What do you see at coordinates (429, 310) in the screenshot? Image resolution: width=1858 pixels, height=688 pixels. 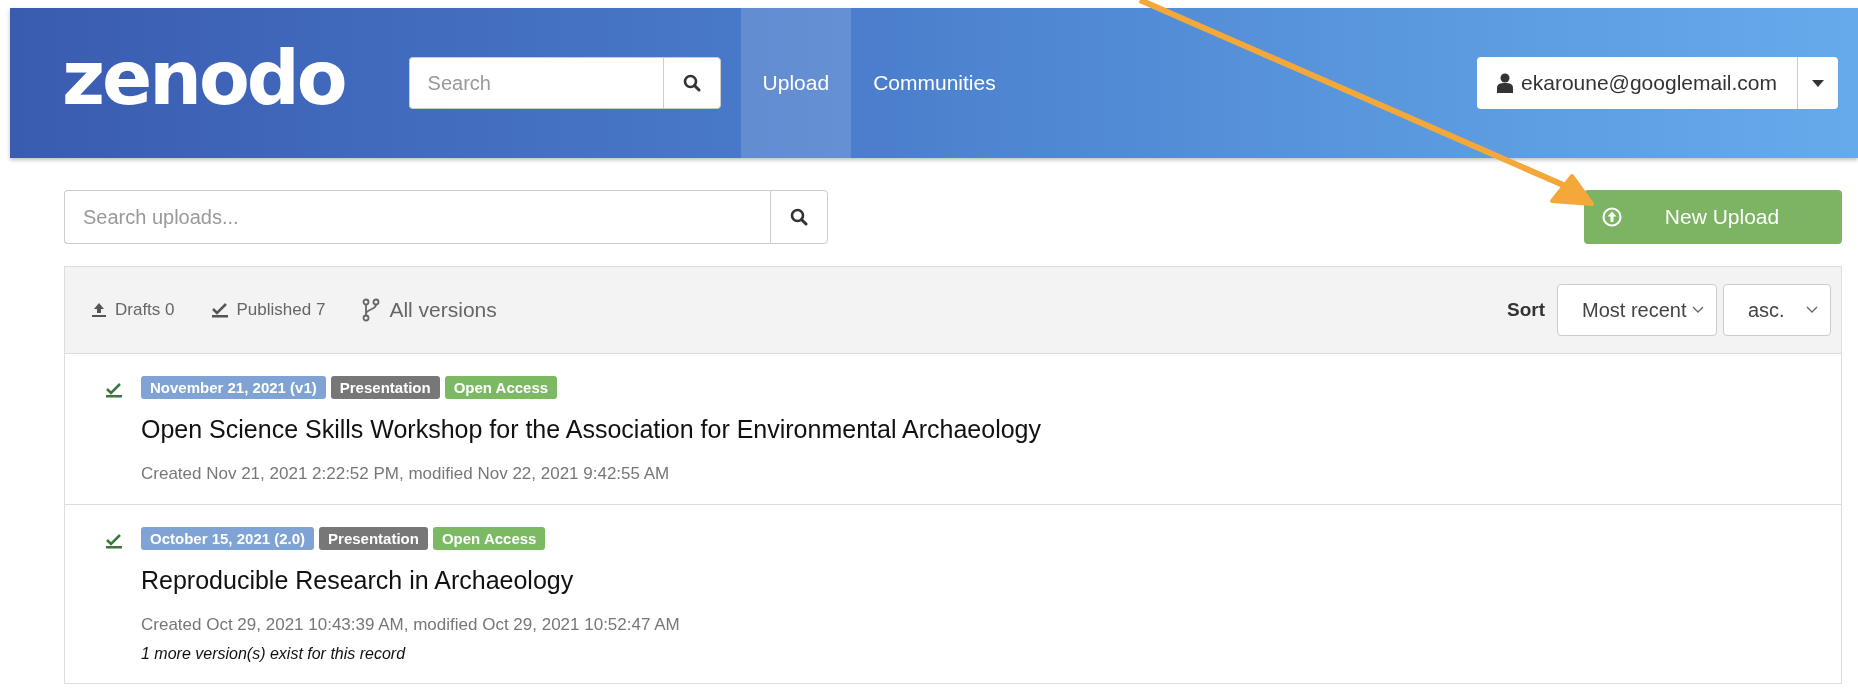 I see `filter-link: All versions` at bounding box center [429, 310].